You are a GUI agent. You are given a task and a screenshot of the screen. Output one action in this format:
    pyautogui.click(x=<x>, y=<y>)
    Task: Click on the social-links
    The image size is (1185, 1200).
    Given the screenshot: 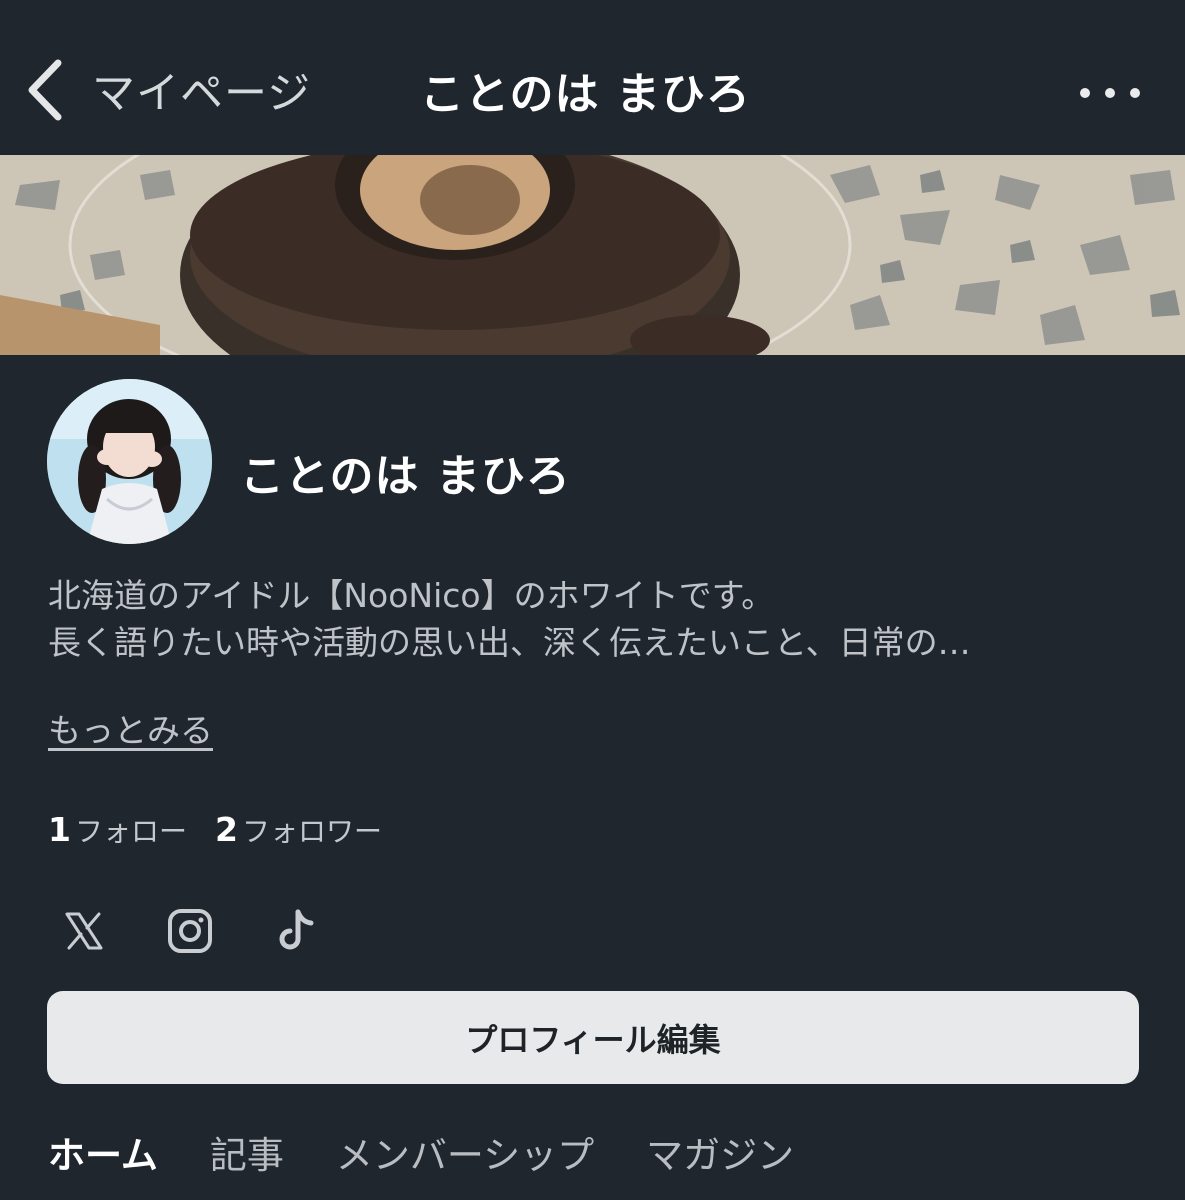 What is the action you would take?
    pyautogui.click(x=217, y=931)
    